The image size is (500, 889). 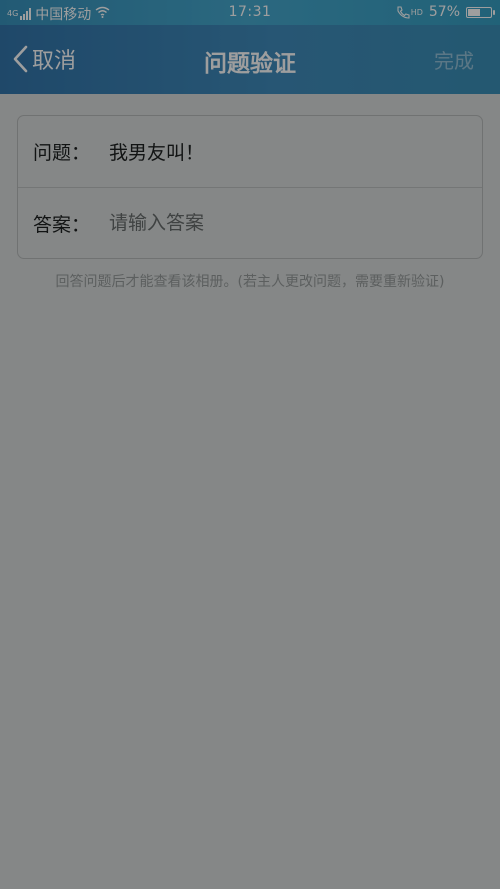 I want to click on call-hd-tag: HD, so click(x=416, y=12).